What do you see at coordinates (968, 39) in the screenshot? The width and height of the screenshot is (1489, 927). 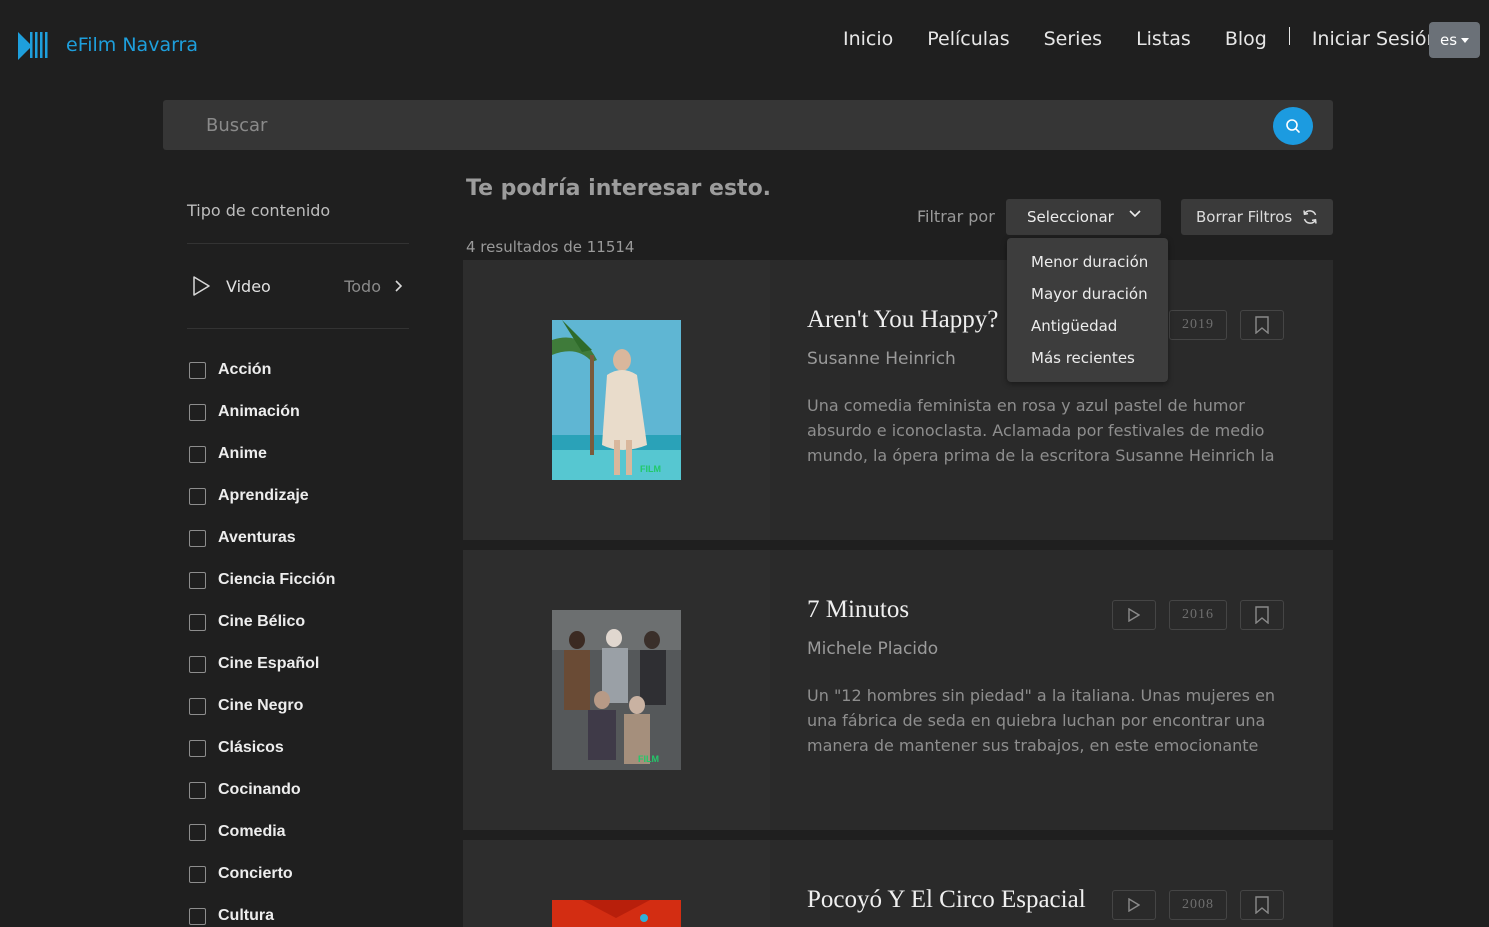 I see `nav-peliculas: Películas` at bounding box center [968, 39].